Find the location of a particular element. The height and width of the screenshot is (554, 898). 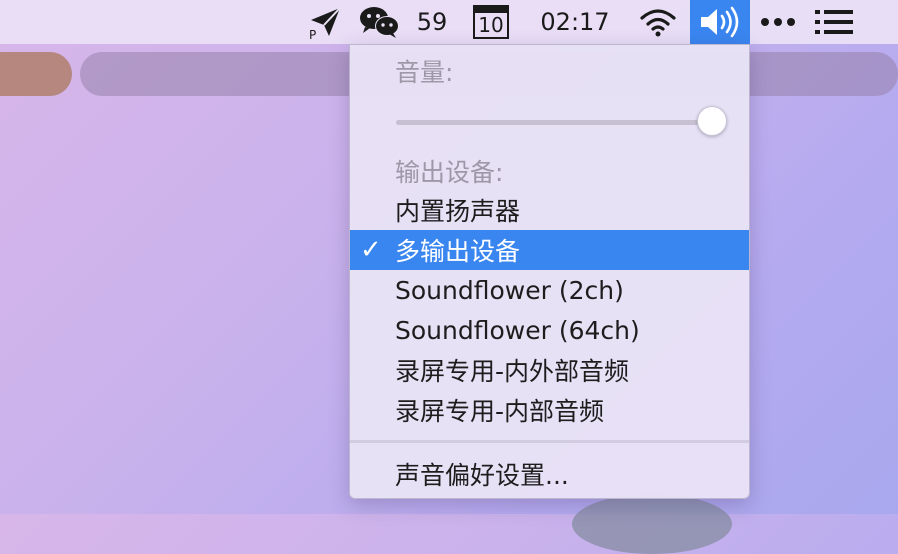

wifi-icon is located at coordinates (658, 22).